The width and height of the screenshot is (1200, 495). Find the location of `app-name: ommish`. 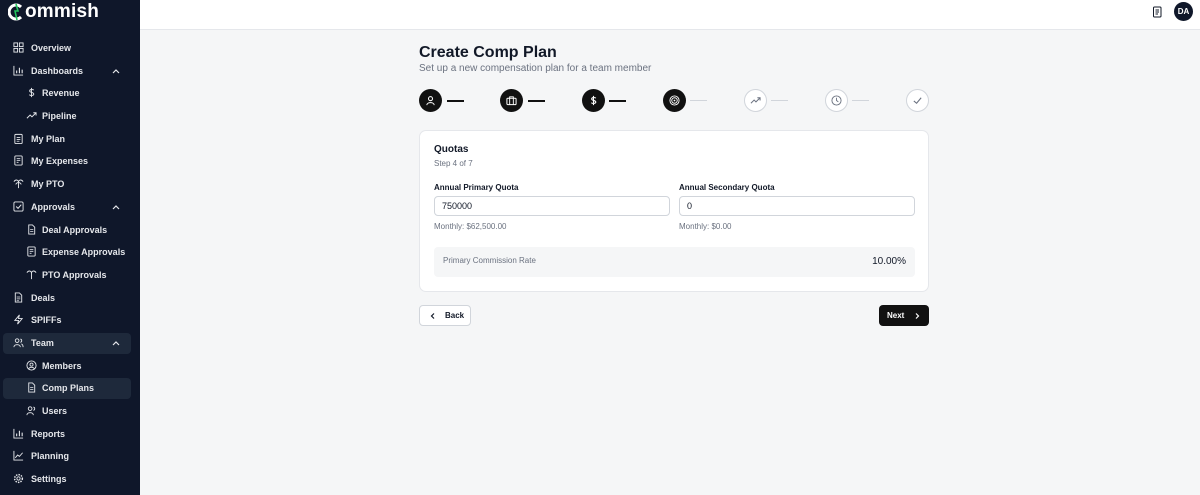

app-name: ommish is located at coordinates (62, 11).